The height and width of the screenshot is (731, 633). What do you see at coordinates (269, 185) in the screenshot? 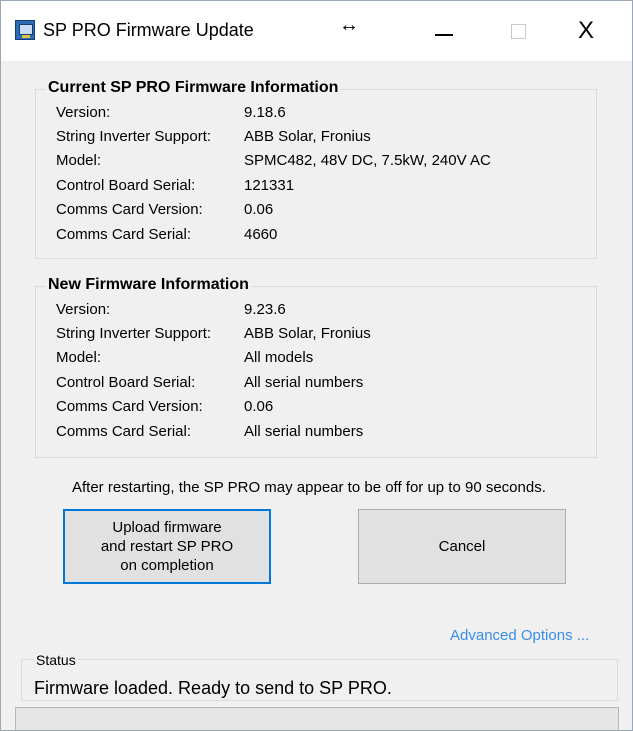
I see `field-value: 121331` at bounding box center [269, 185].